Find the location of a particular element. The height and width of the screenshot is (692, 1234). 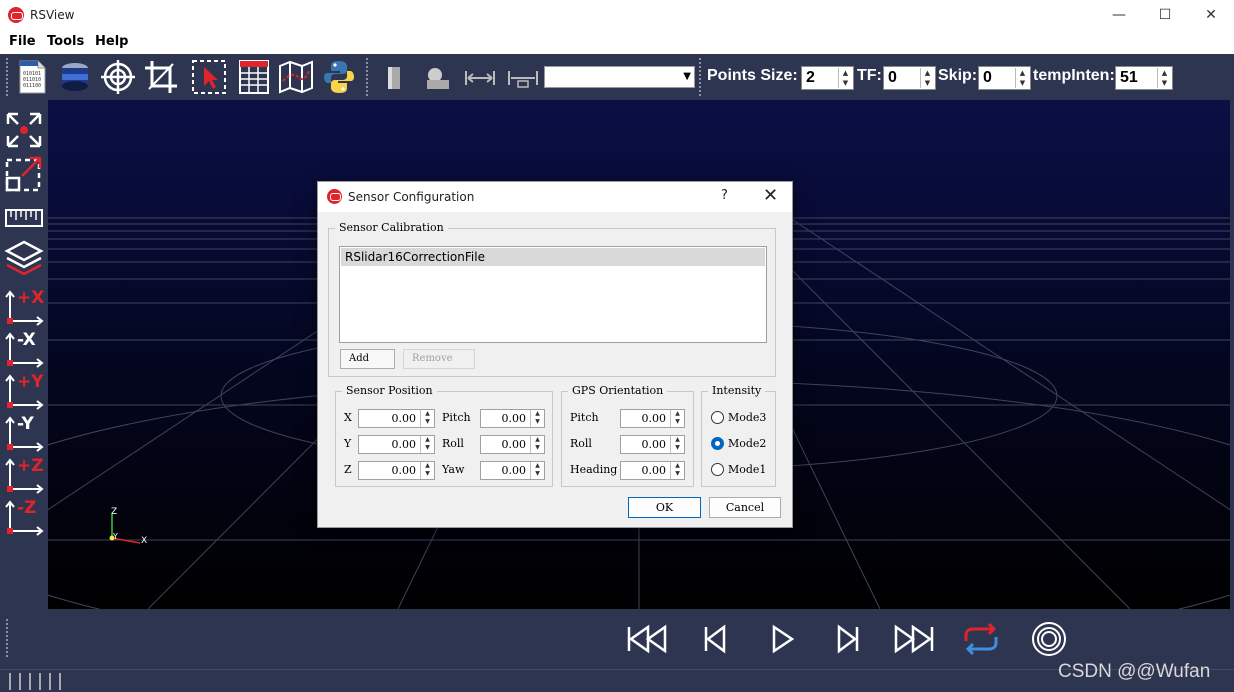

calibration-file-list: RSlidar16CorrectionFile is located at coordinates (553, 294).